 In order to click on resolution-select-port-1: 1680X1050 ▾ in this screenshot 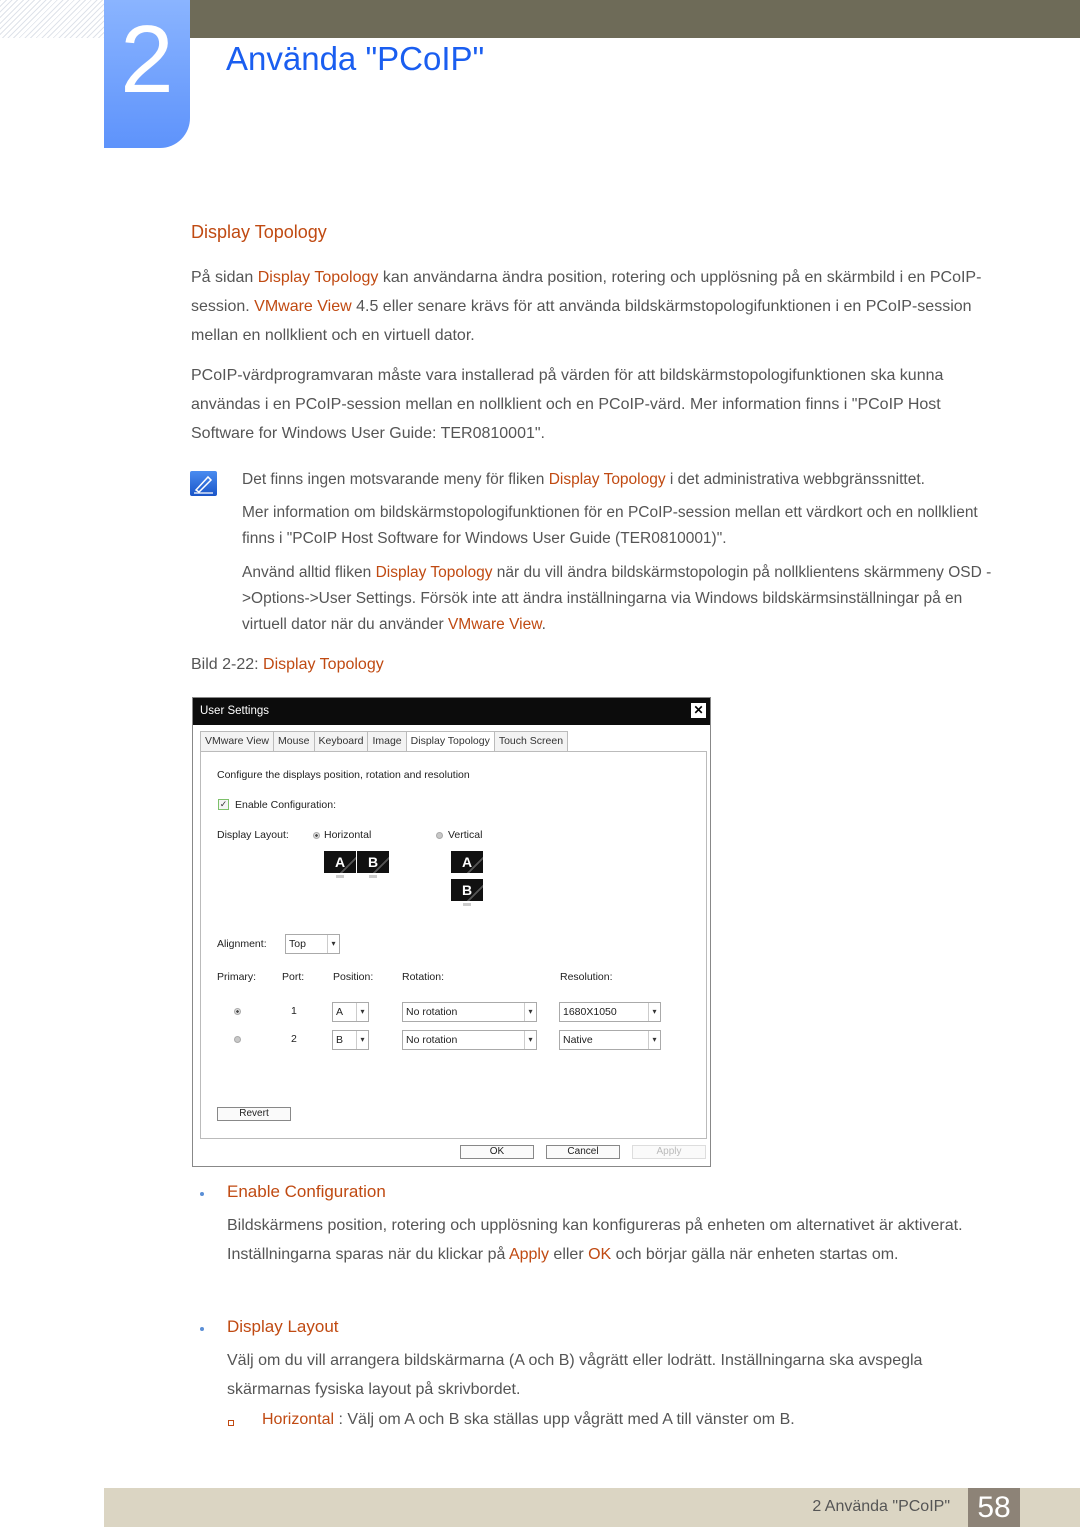, I will do `click(610, 1012)`.